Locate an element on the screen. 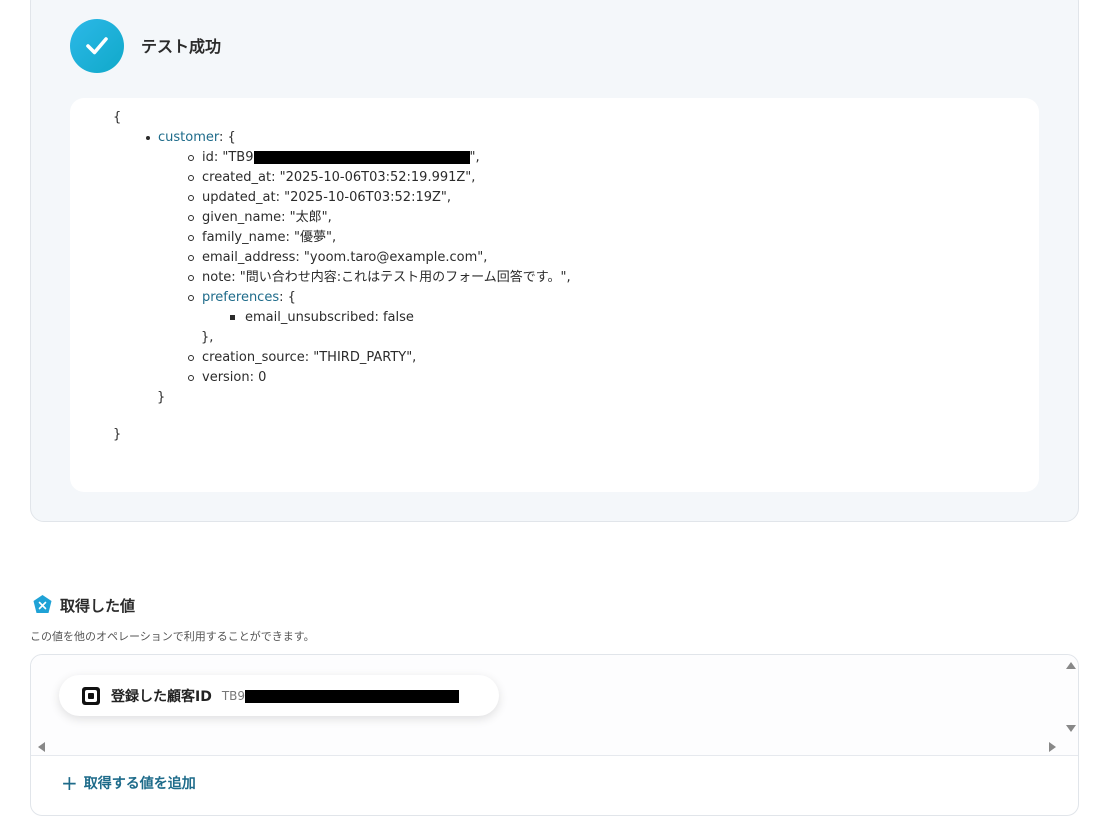 The image size is (1107, 827). acquired-values-description: この値を他のオペレーションで利用することができます。 is located at coordinates (172, 636).